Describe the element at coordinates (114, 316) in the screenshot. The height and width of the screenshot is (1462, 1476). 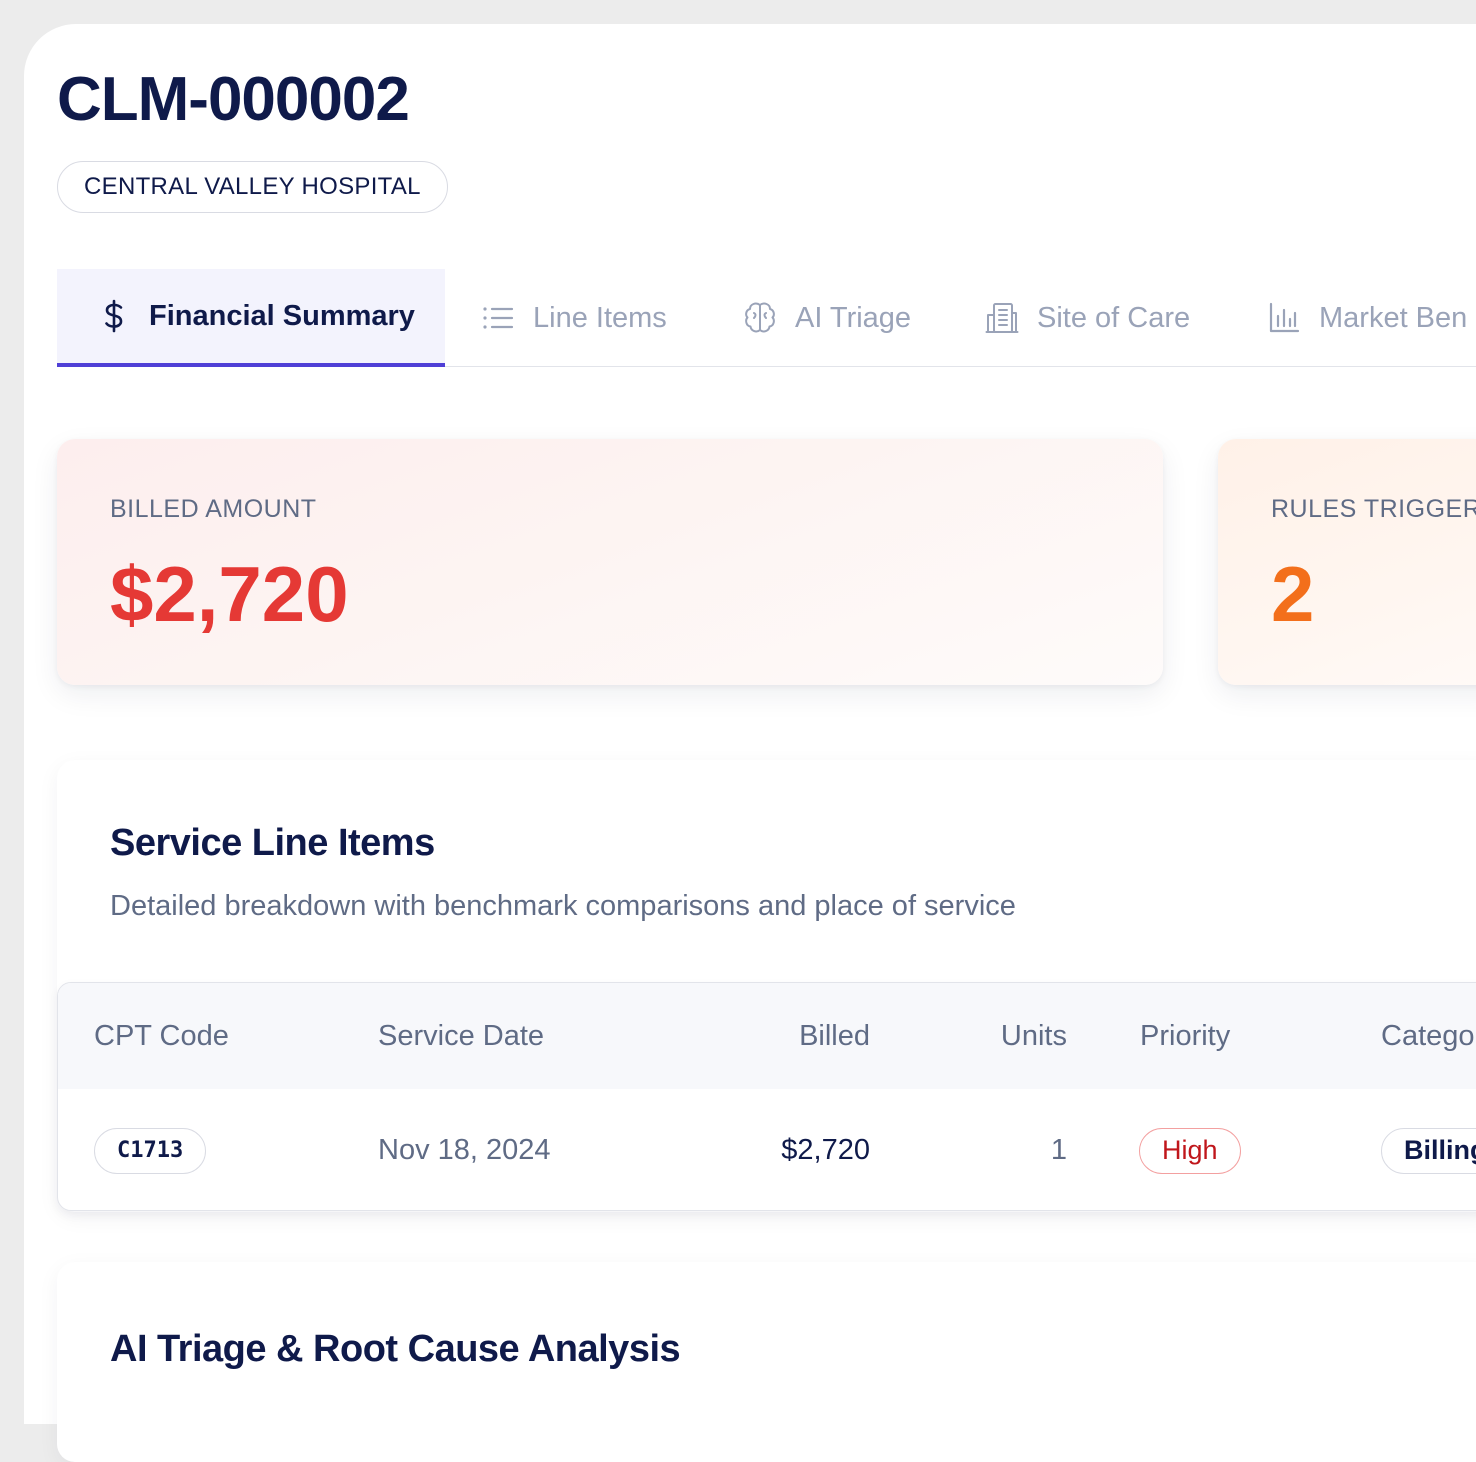
I see `dollar-icon` at that location.